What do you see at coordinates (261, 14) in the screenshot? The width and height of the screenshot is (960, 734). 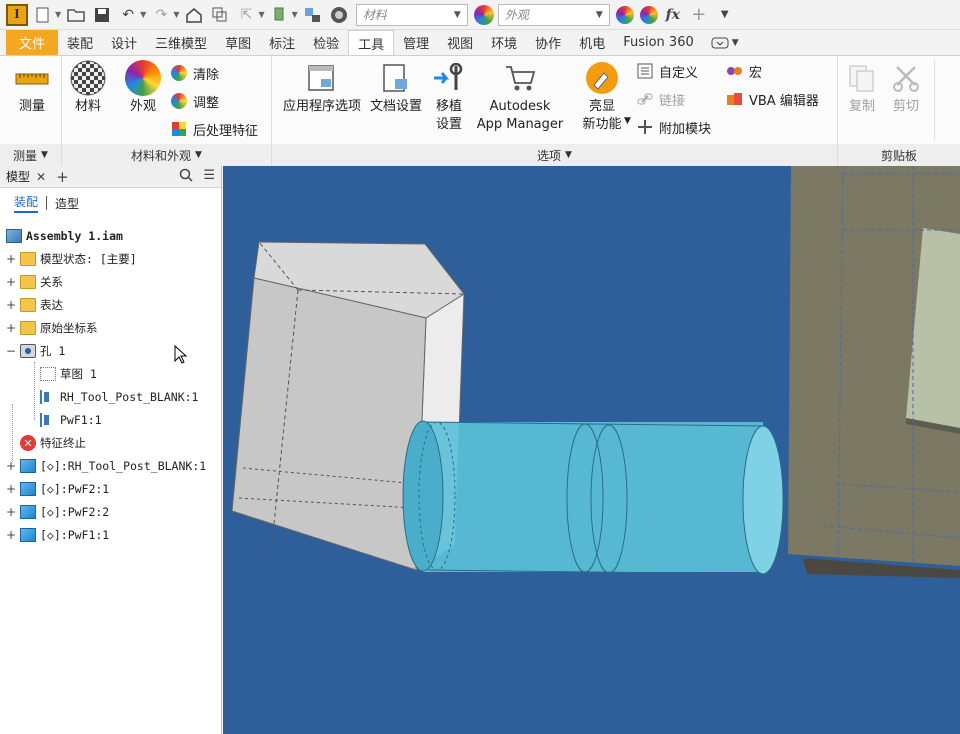 I see `select-dropdown-caret: ▼` at bounding box center [261, 14].